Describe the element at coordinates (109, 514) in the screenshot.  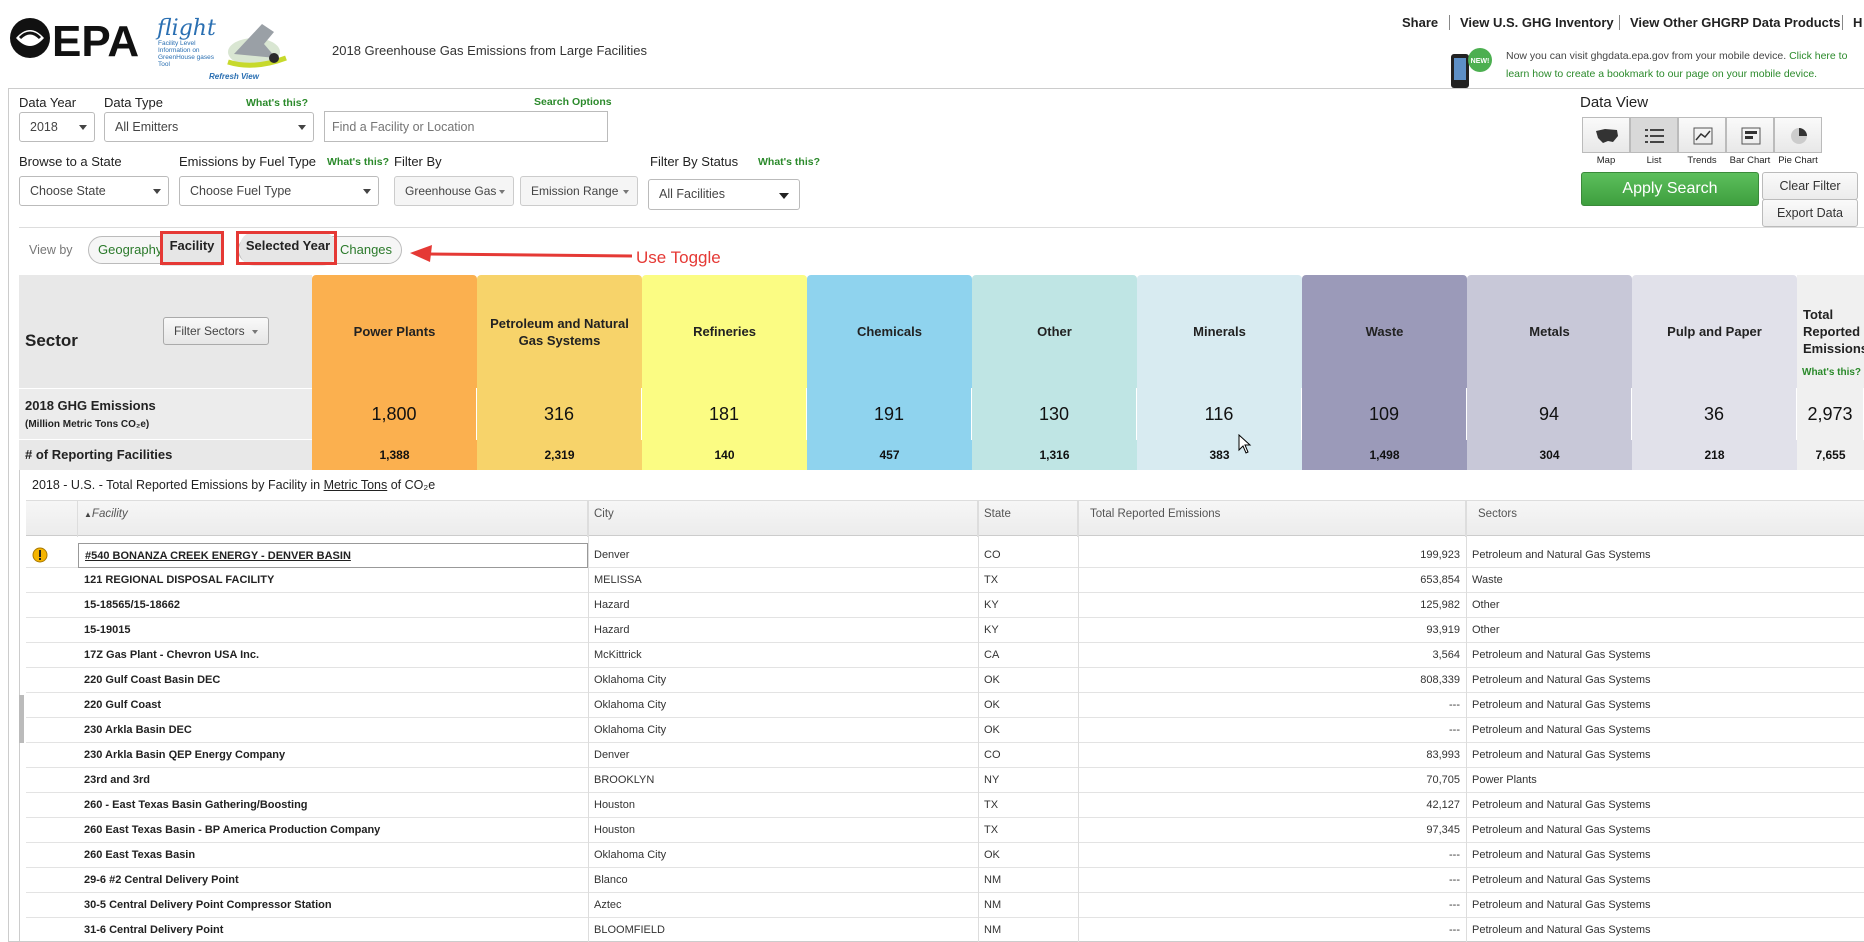
I see `facility-column-label: Facility` at that location.